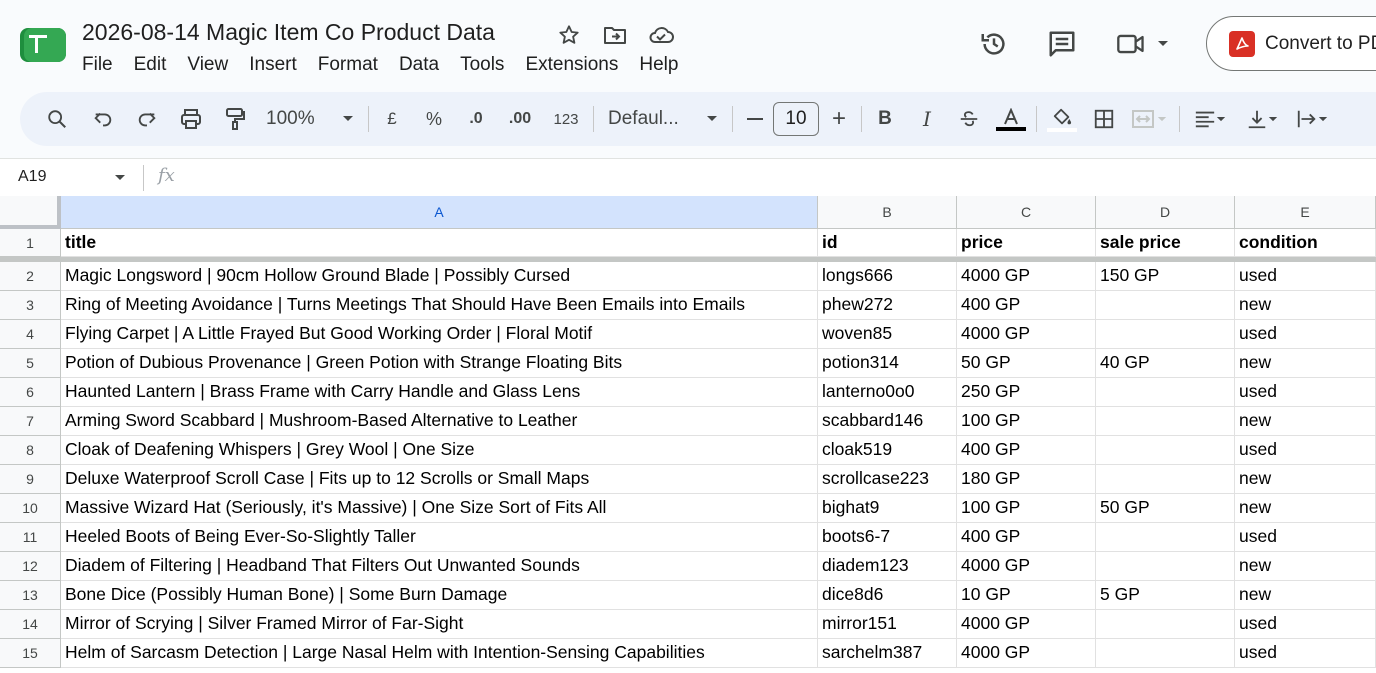  What do you see at coordinates (30, 595) in the screenshot?
I see `row-header: 13` at bounding box center [30, 595].